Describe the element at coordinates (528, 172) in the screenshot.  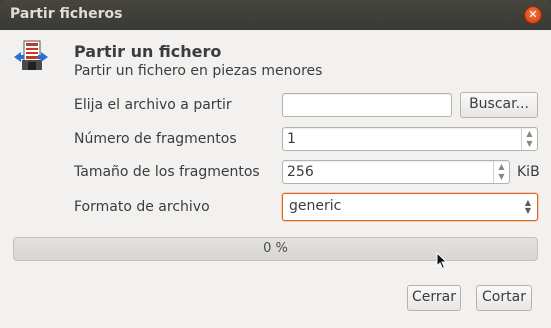
I see `size-unit: KiB` at that location.